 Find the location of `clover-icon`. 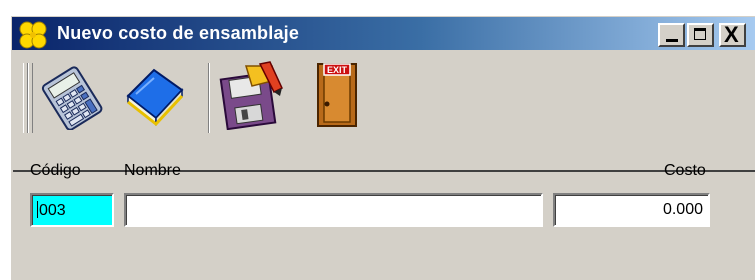

clover-icon is located at coordinates (33, 35).